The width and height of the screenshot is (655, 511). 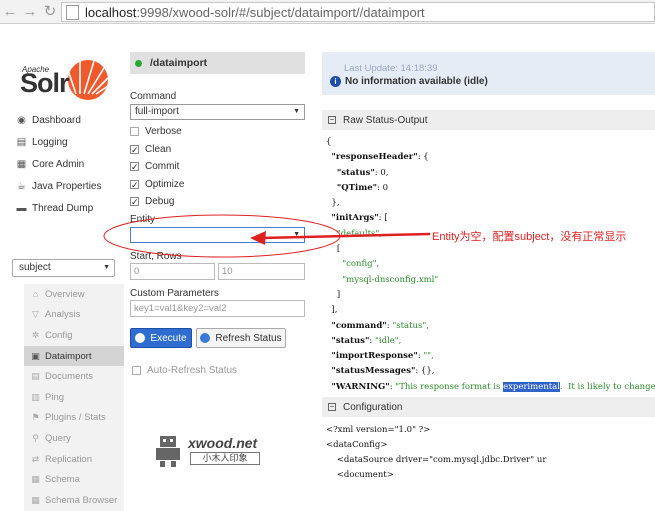 I want to click on schema-browser-icon: ▦, so click(x=35, y=499).